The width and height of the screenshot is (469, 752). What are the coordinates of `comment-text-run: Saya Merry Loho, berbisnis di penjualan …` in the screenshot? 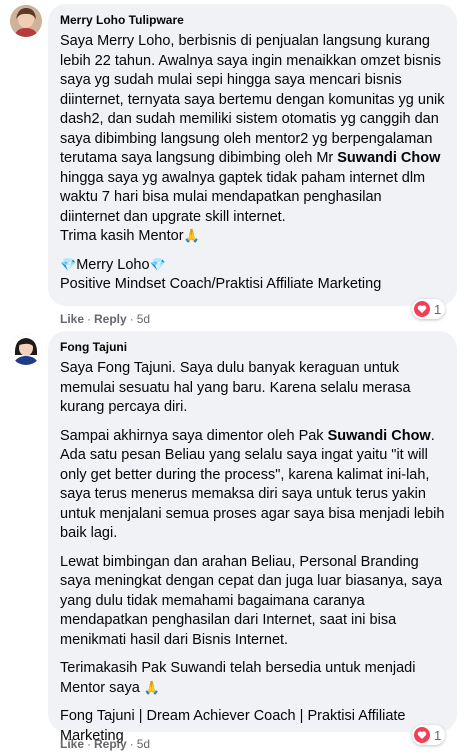 It's located at (252, 99).